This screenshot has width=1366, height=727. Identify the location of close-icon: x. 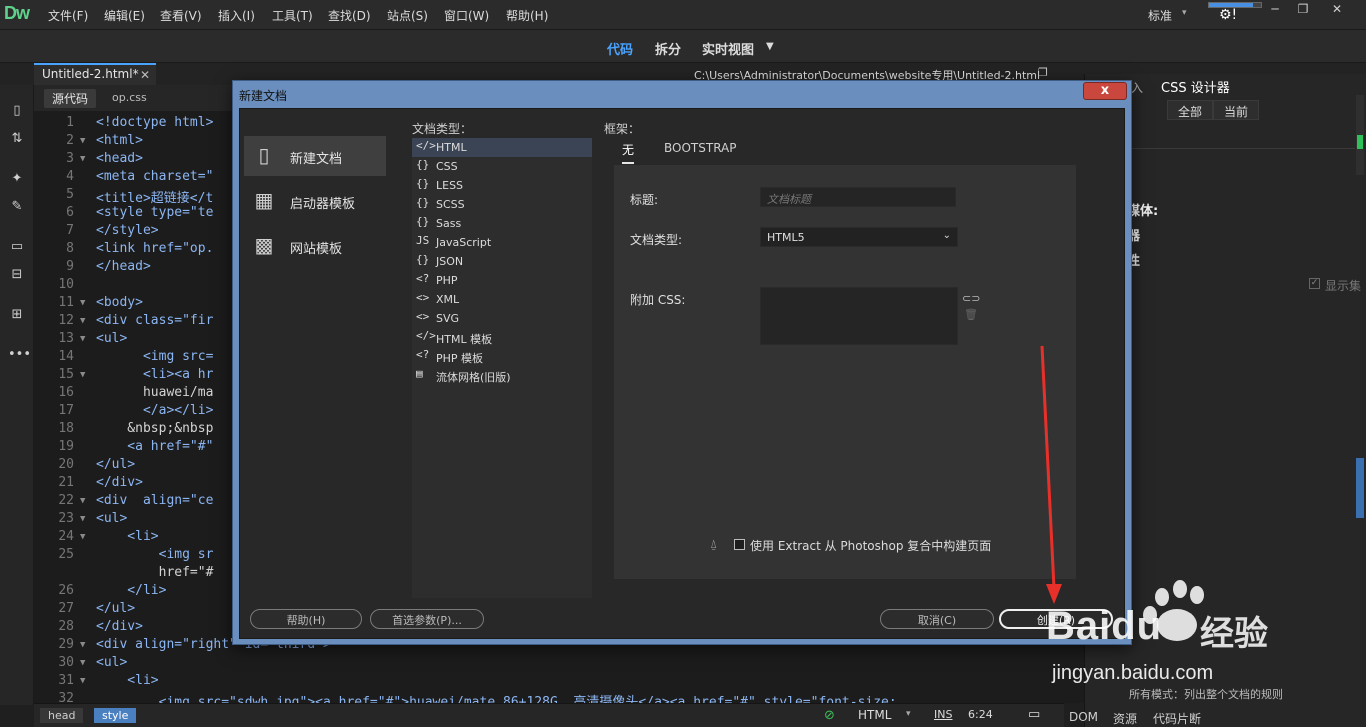
(1105, 91).